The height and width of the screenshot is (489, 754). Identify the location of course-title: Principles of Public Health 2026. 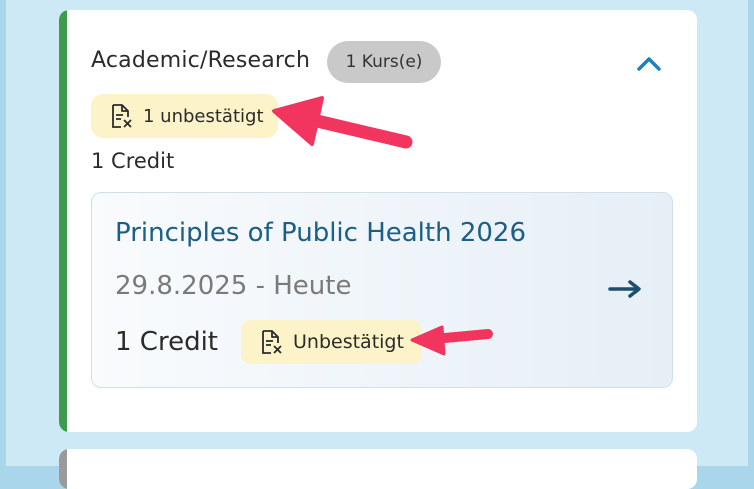
(320, 233).